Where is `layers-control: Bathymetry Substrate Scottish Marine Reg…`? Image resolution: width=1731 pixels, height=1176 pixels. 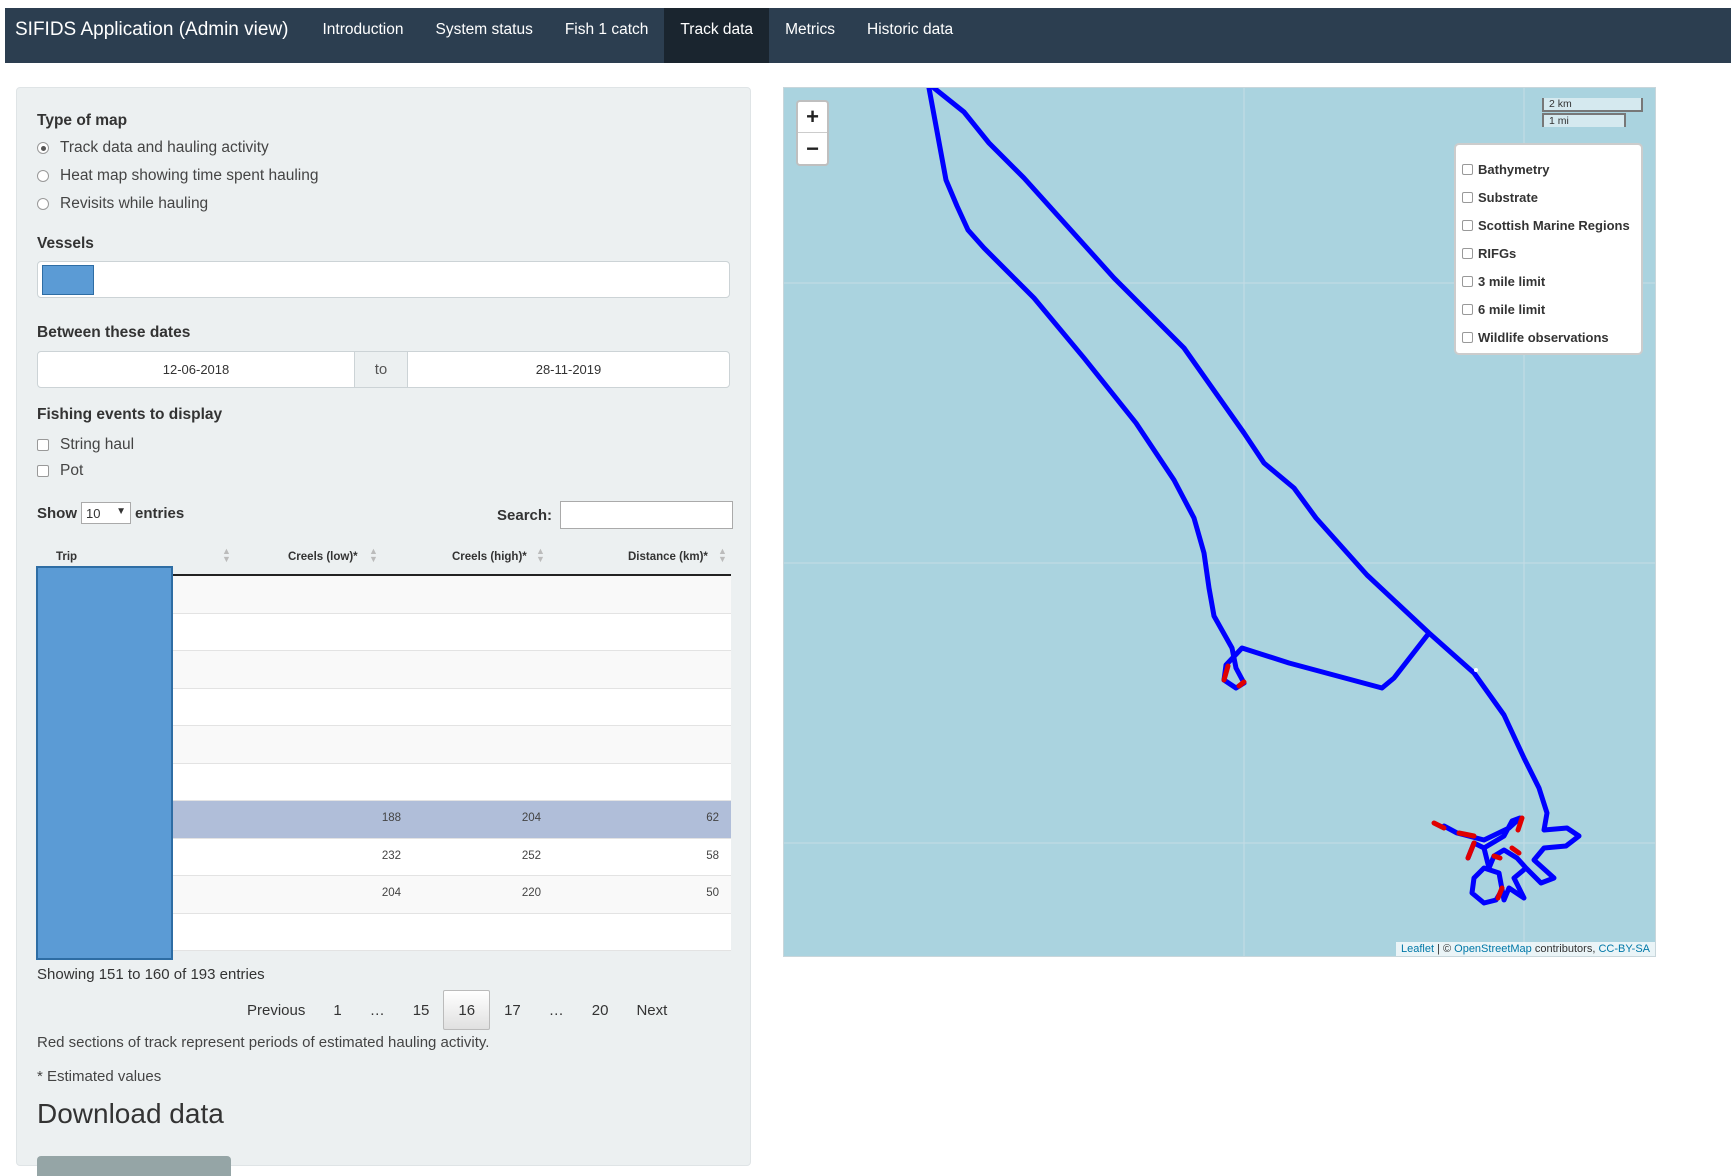
layers-control: Bathymetry Substrate Scottish Marine Reg… is located at coordinates (1548, 249).